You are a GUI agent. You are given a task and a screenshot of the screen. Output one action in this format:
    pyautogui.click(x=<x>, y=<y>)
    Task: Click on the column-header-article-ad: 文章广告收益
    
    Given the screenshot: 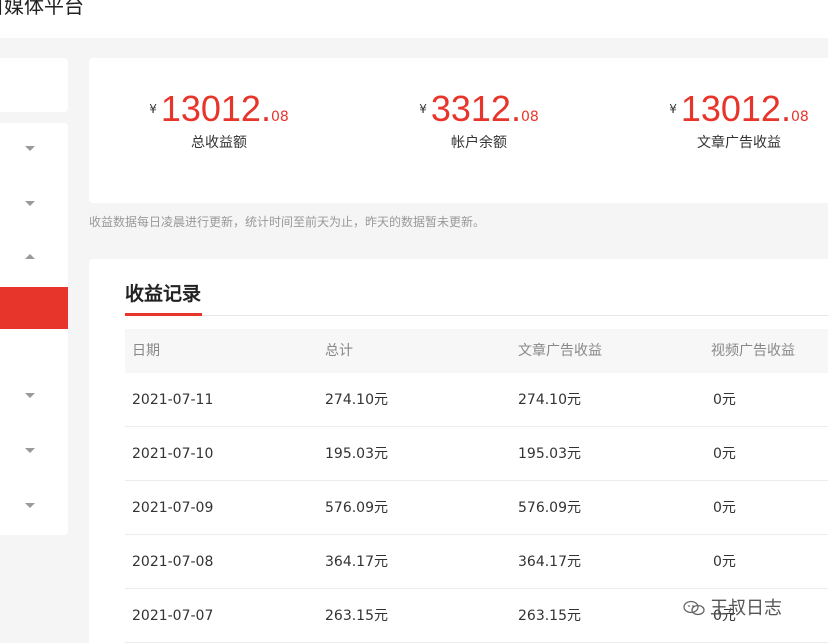 What is the action you would take?
    pyautogui.click(x=560, y=351)
    